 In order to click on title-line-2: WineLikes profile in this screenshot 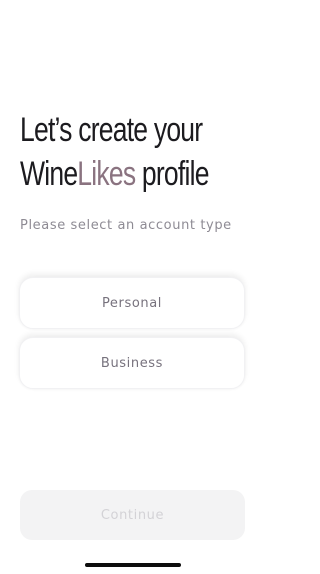, I will do `click(114, 174)`.